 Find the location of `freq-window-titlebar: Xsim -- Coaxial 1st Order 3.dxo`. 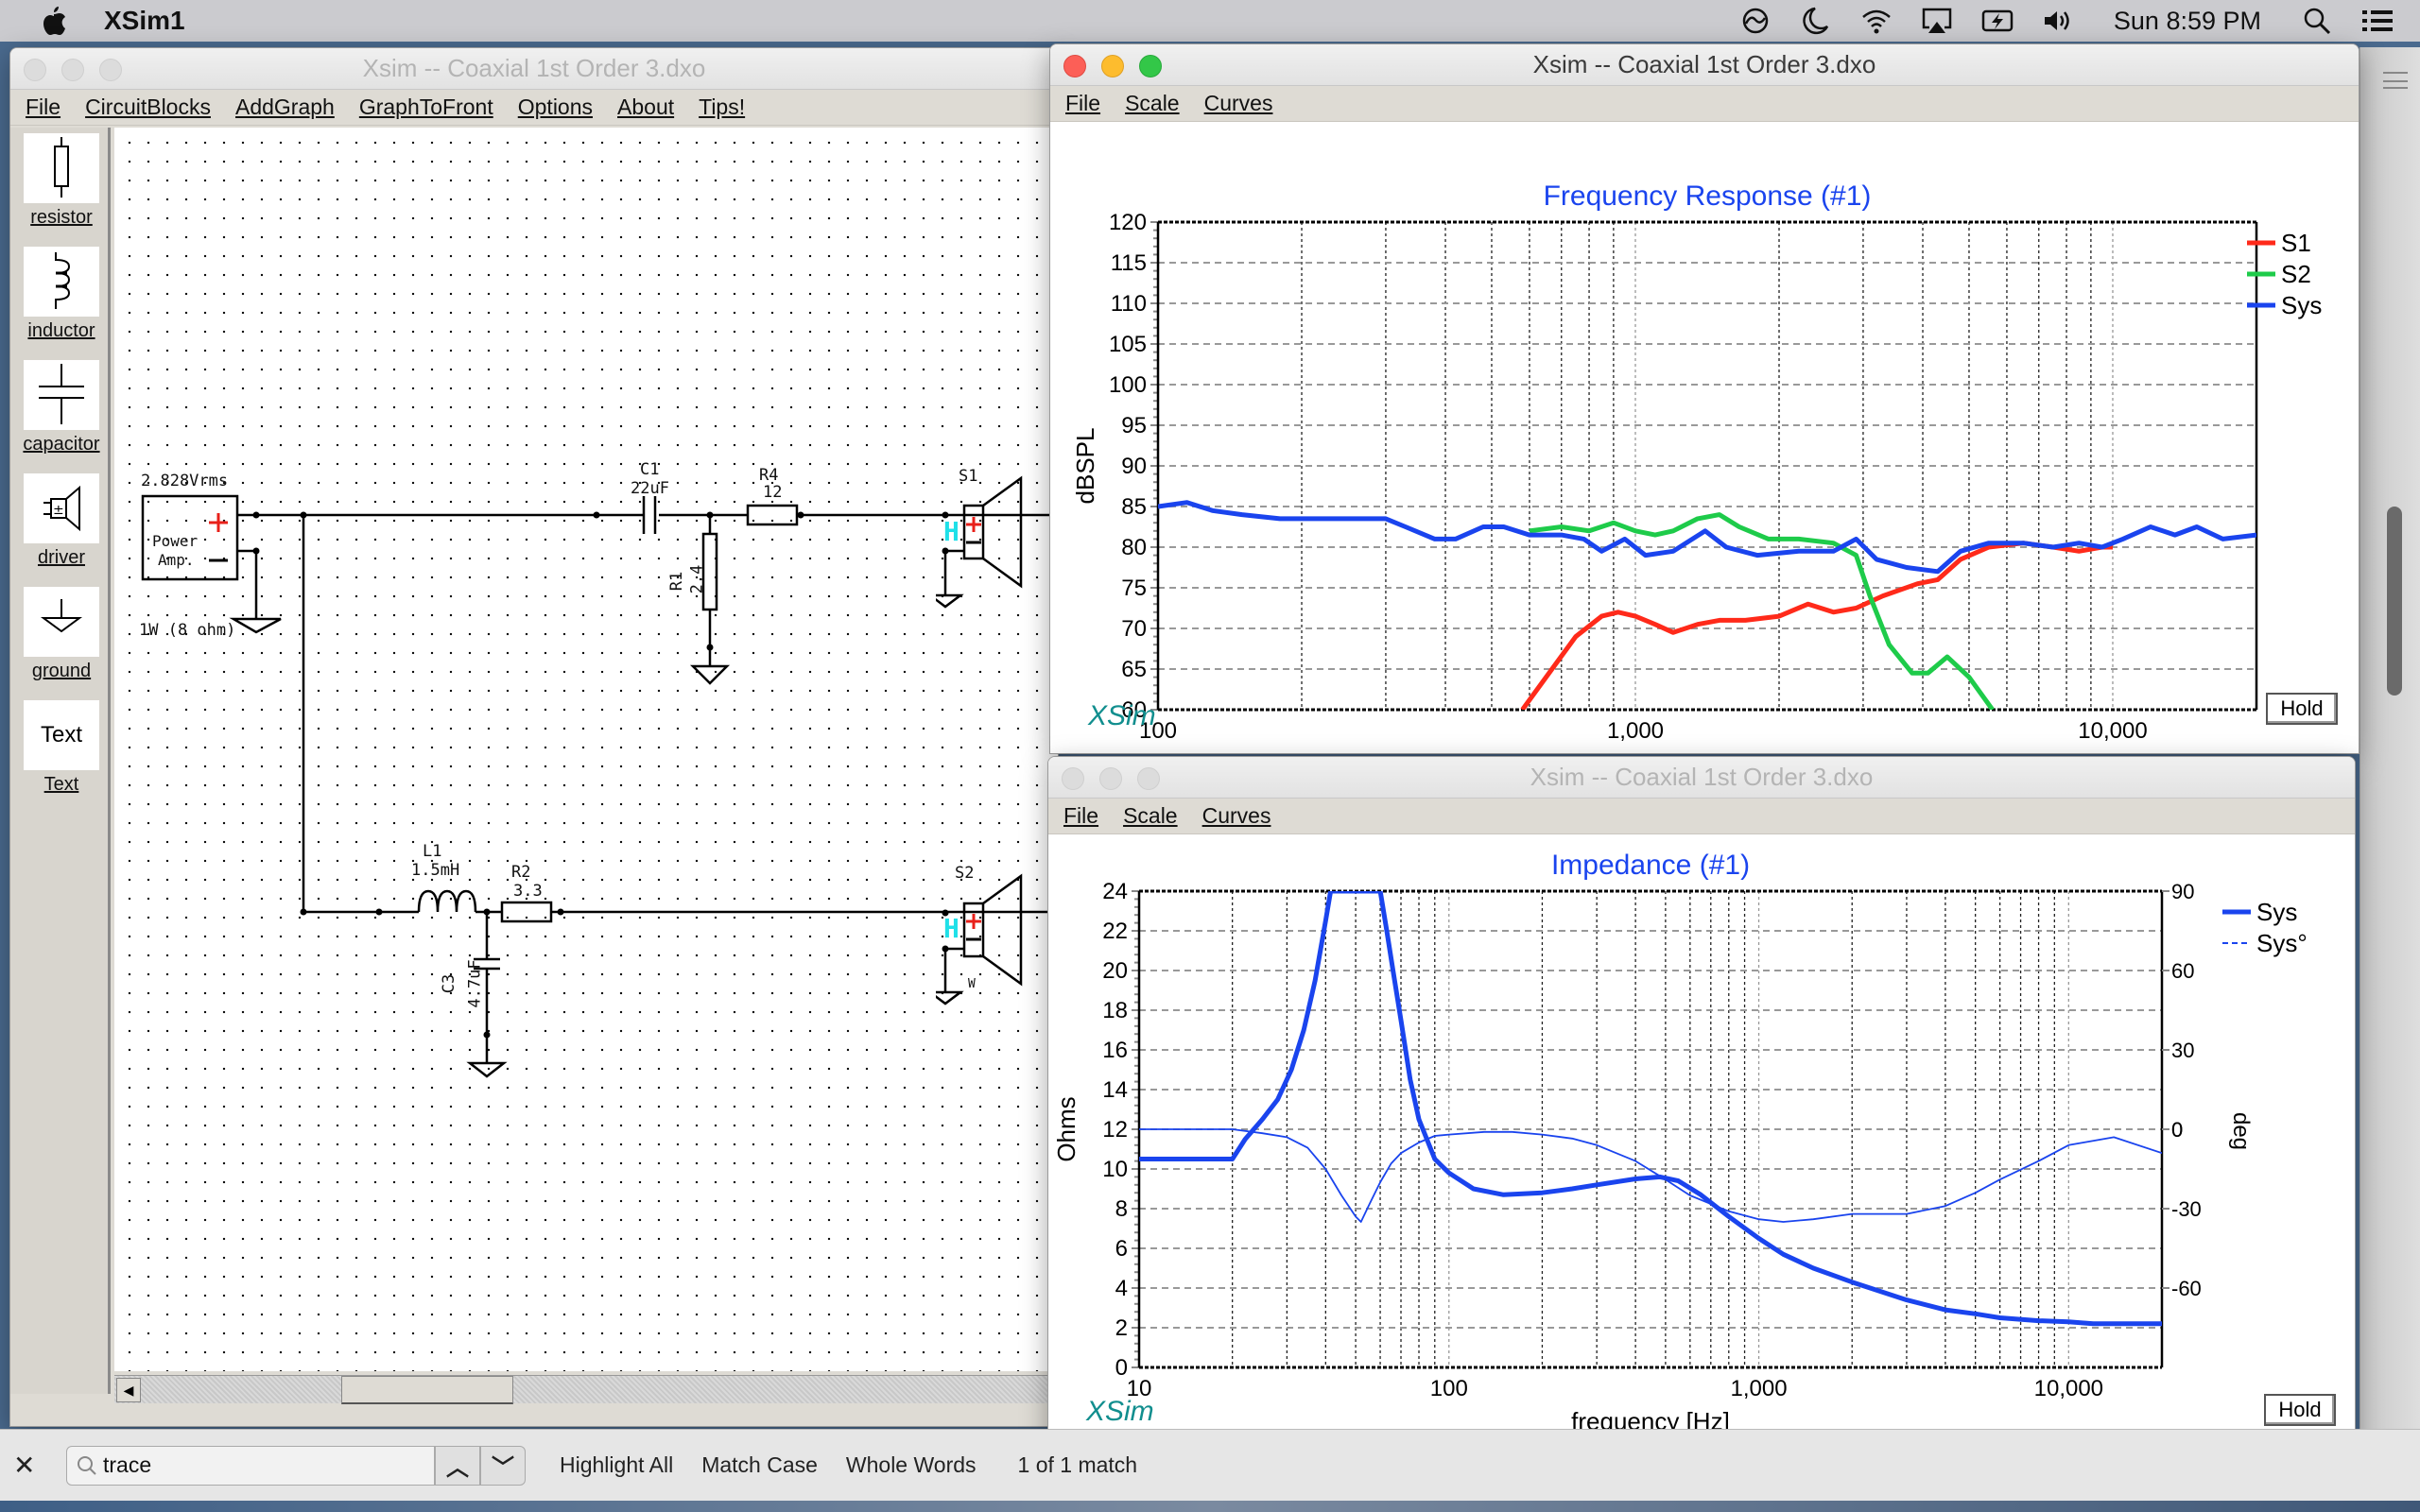

freq-window-titlebar: Xsim -- Coaxial 1st Order 3.dxo is located at coordinates (1704, 65).